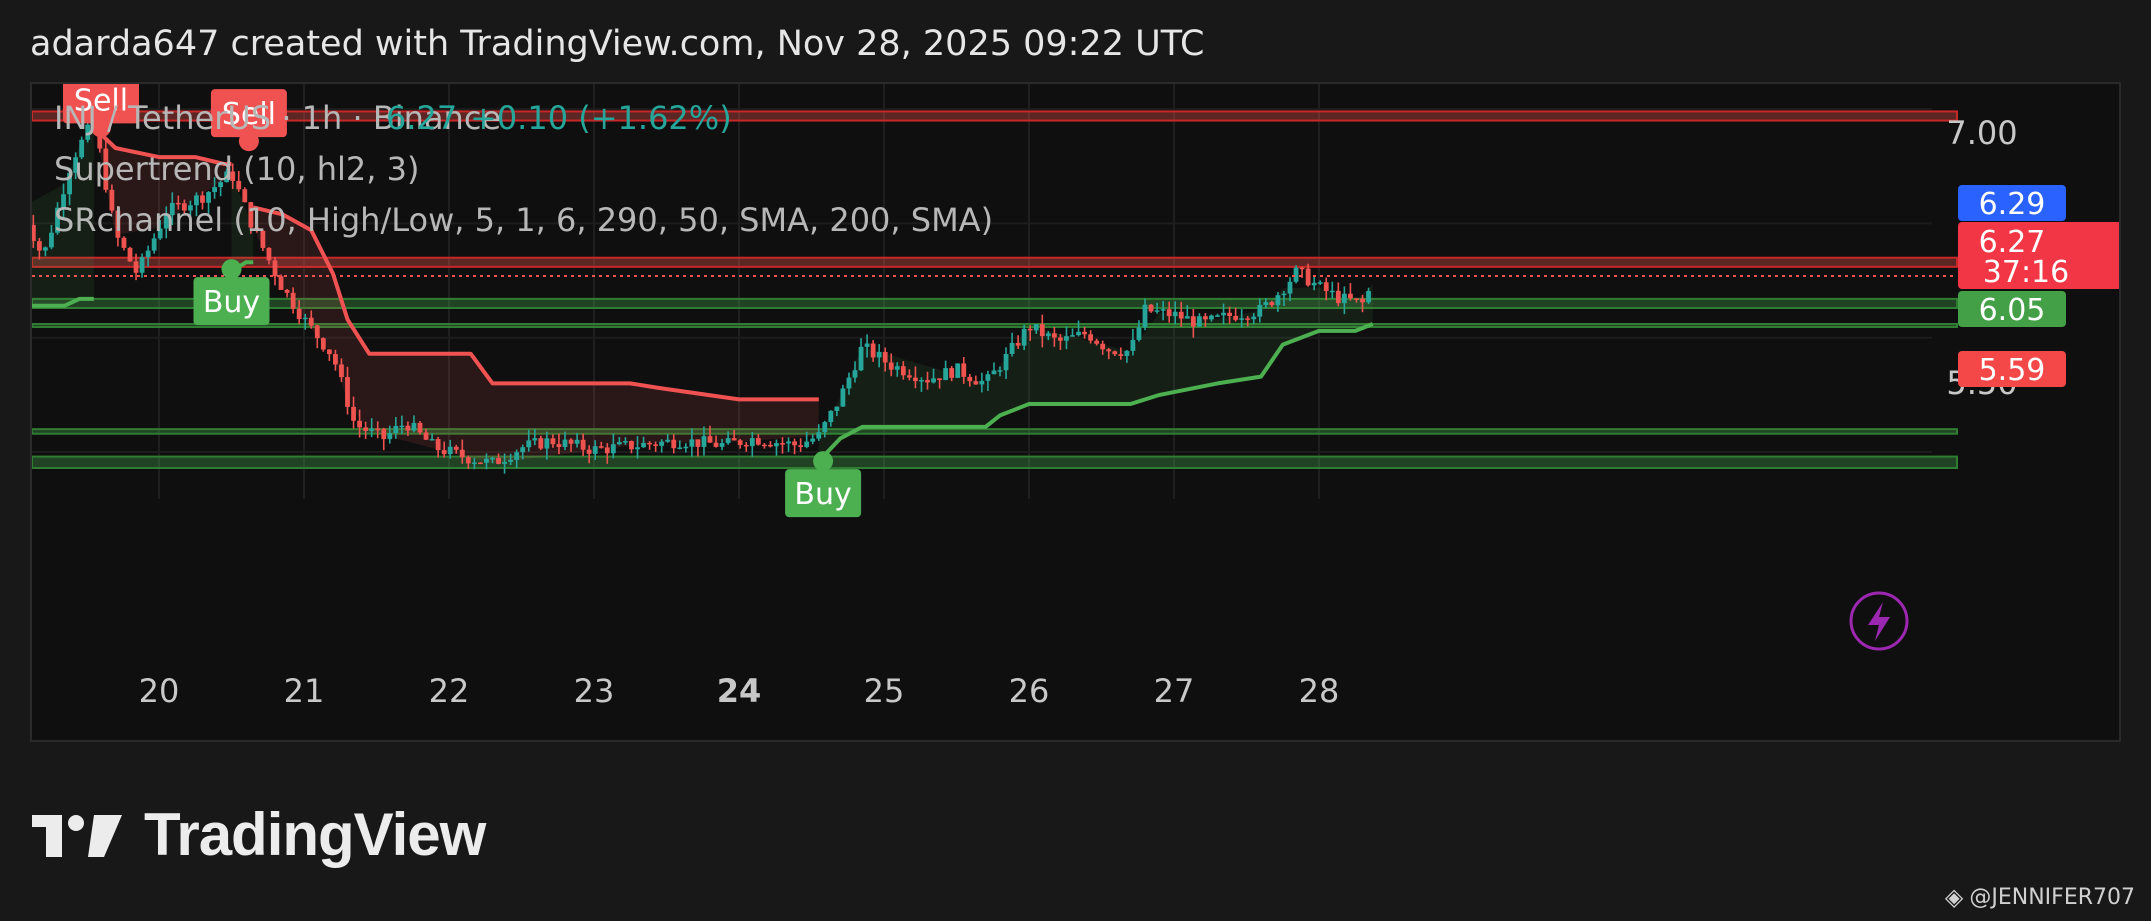  I want to click on legend-change: +0.10 (+1.62%), so click(601, 118).